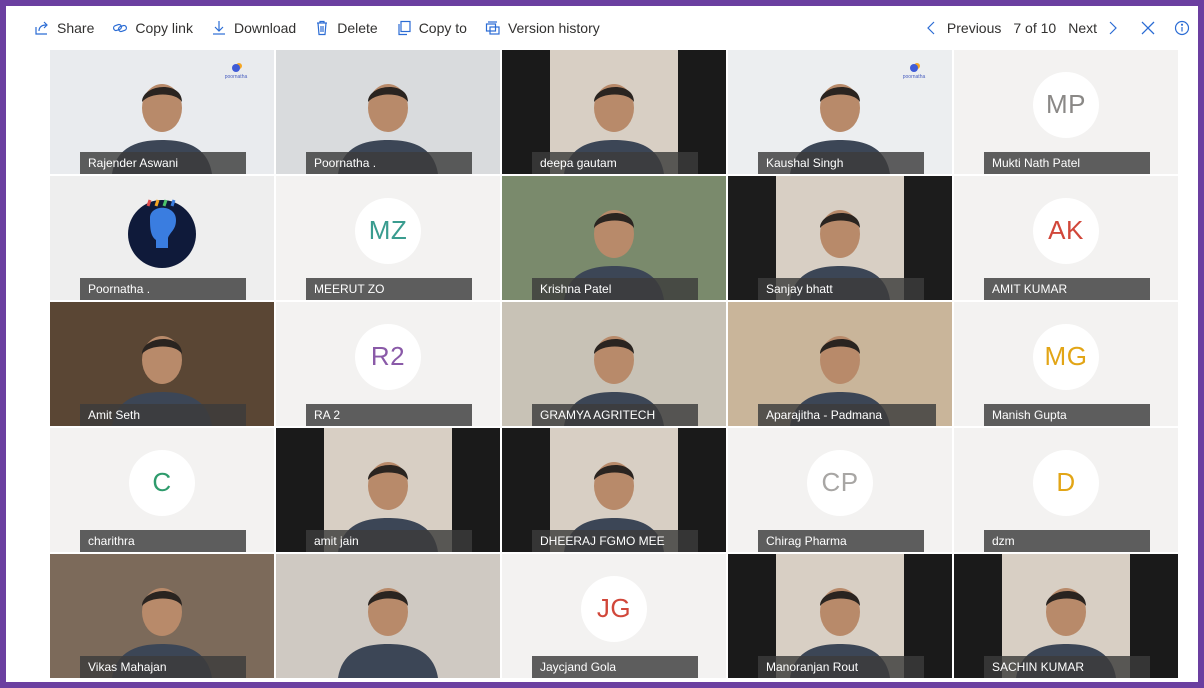 The image size is (1204, 688). I want to click on participant-tile, so click(388, 616).